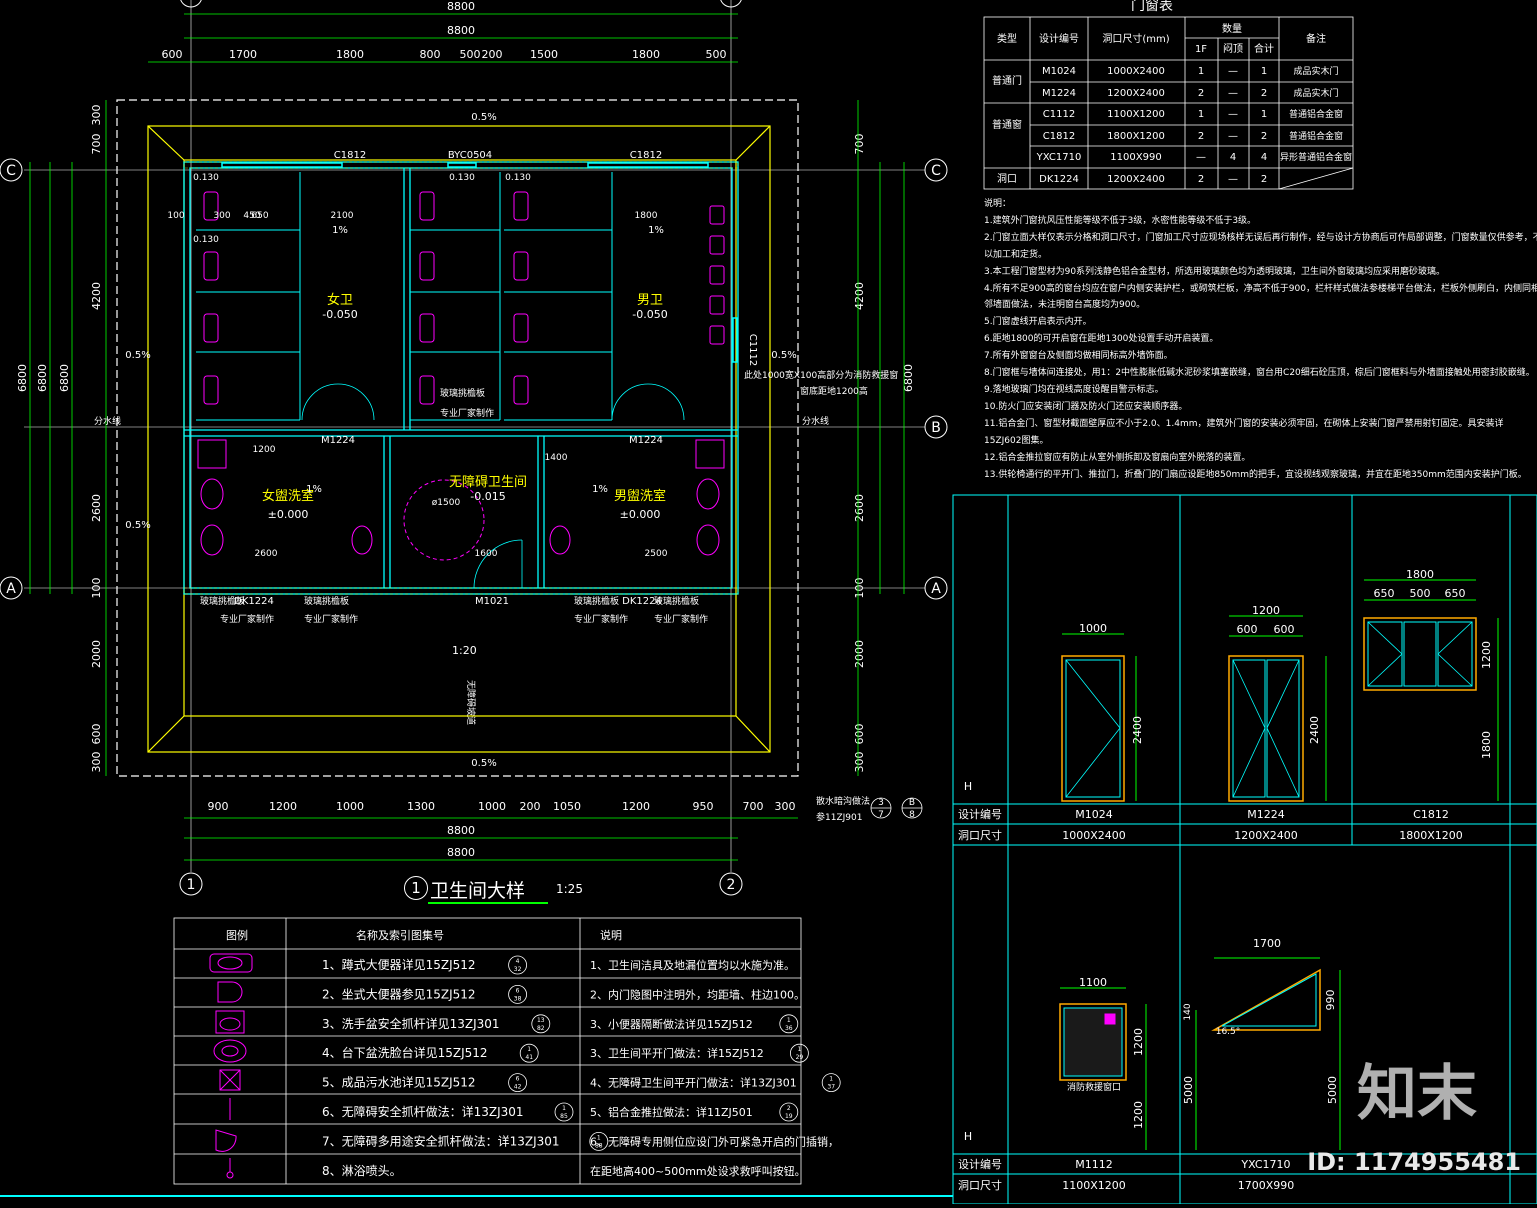 This screenshot has width=1537, height=1208. I want to click on dim-left-seg-2: 4200, so click(96, 296).